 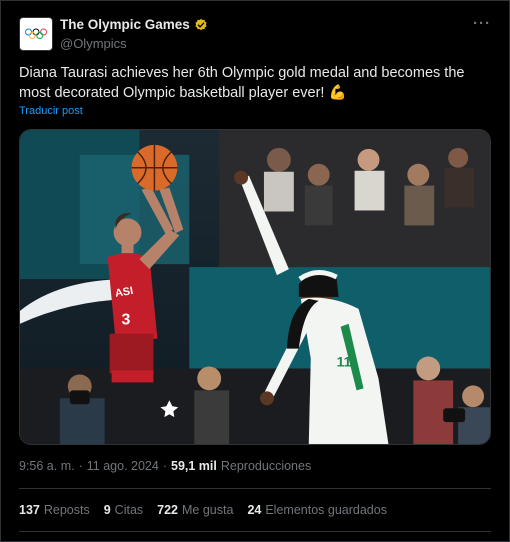 I want to click on stat-label: Me gusta, so click(x=208, y=510).